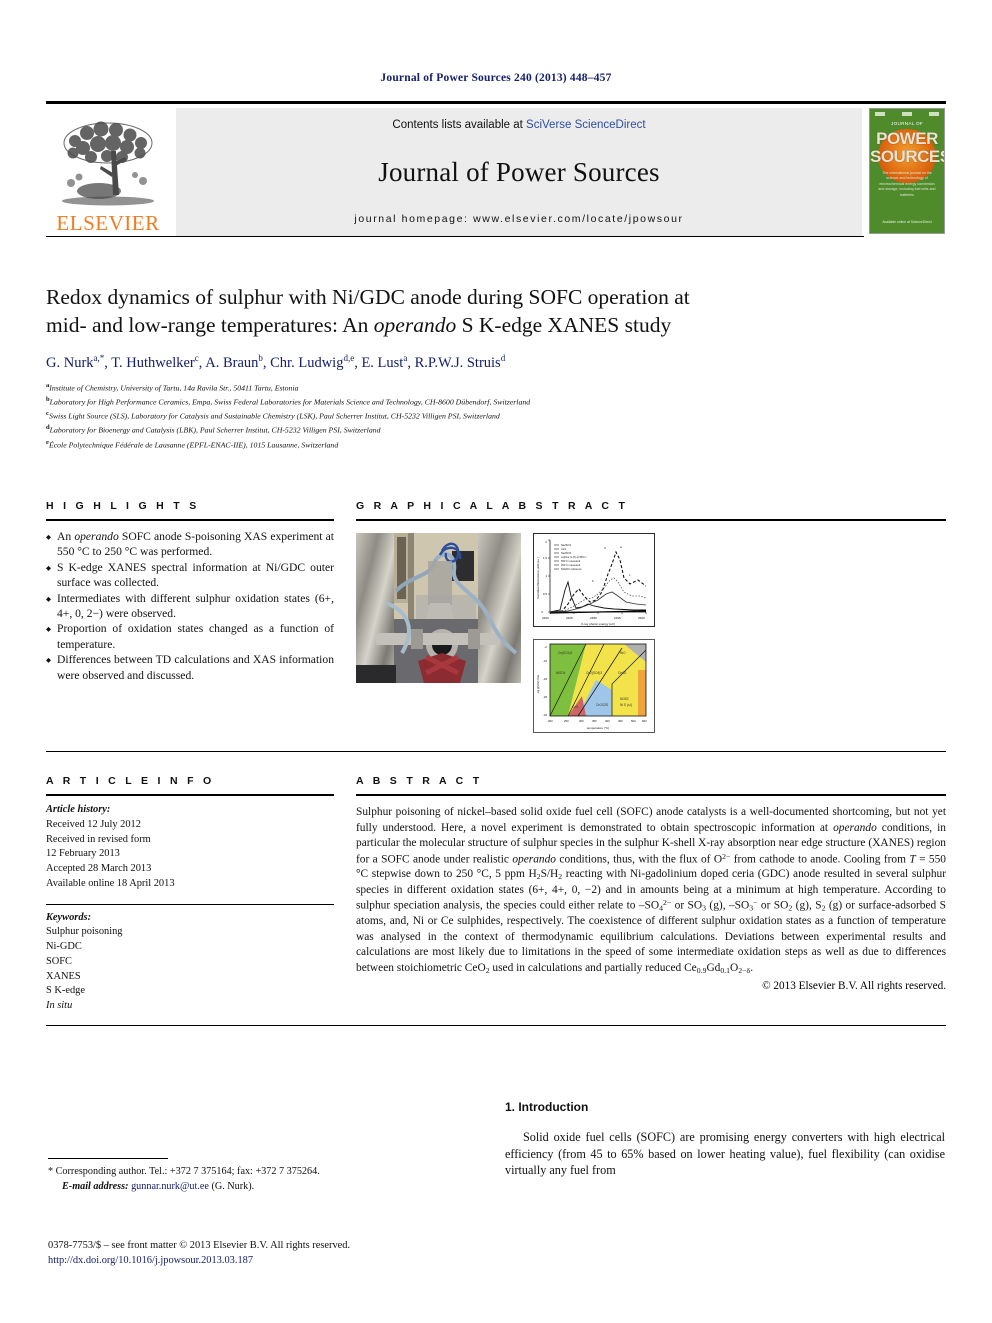  I want to click on svg-text: 2500, so click(641, 618).